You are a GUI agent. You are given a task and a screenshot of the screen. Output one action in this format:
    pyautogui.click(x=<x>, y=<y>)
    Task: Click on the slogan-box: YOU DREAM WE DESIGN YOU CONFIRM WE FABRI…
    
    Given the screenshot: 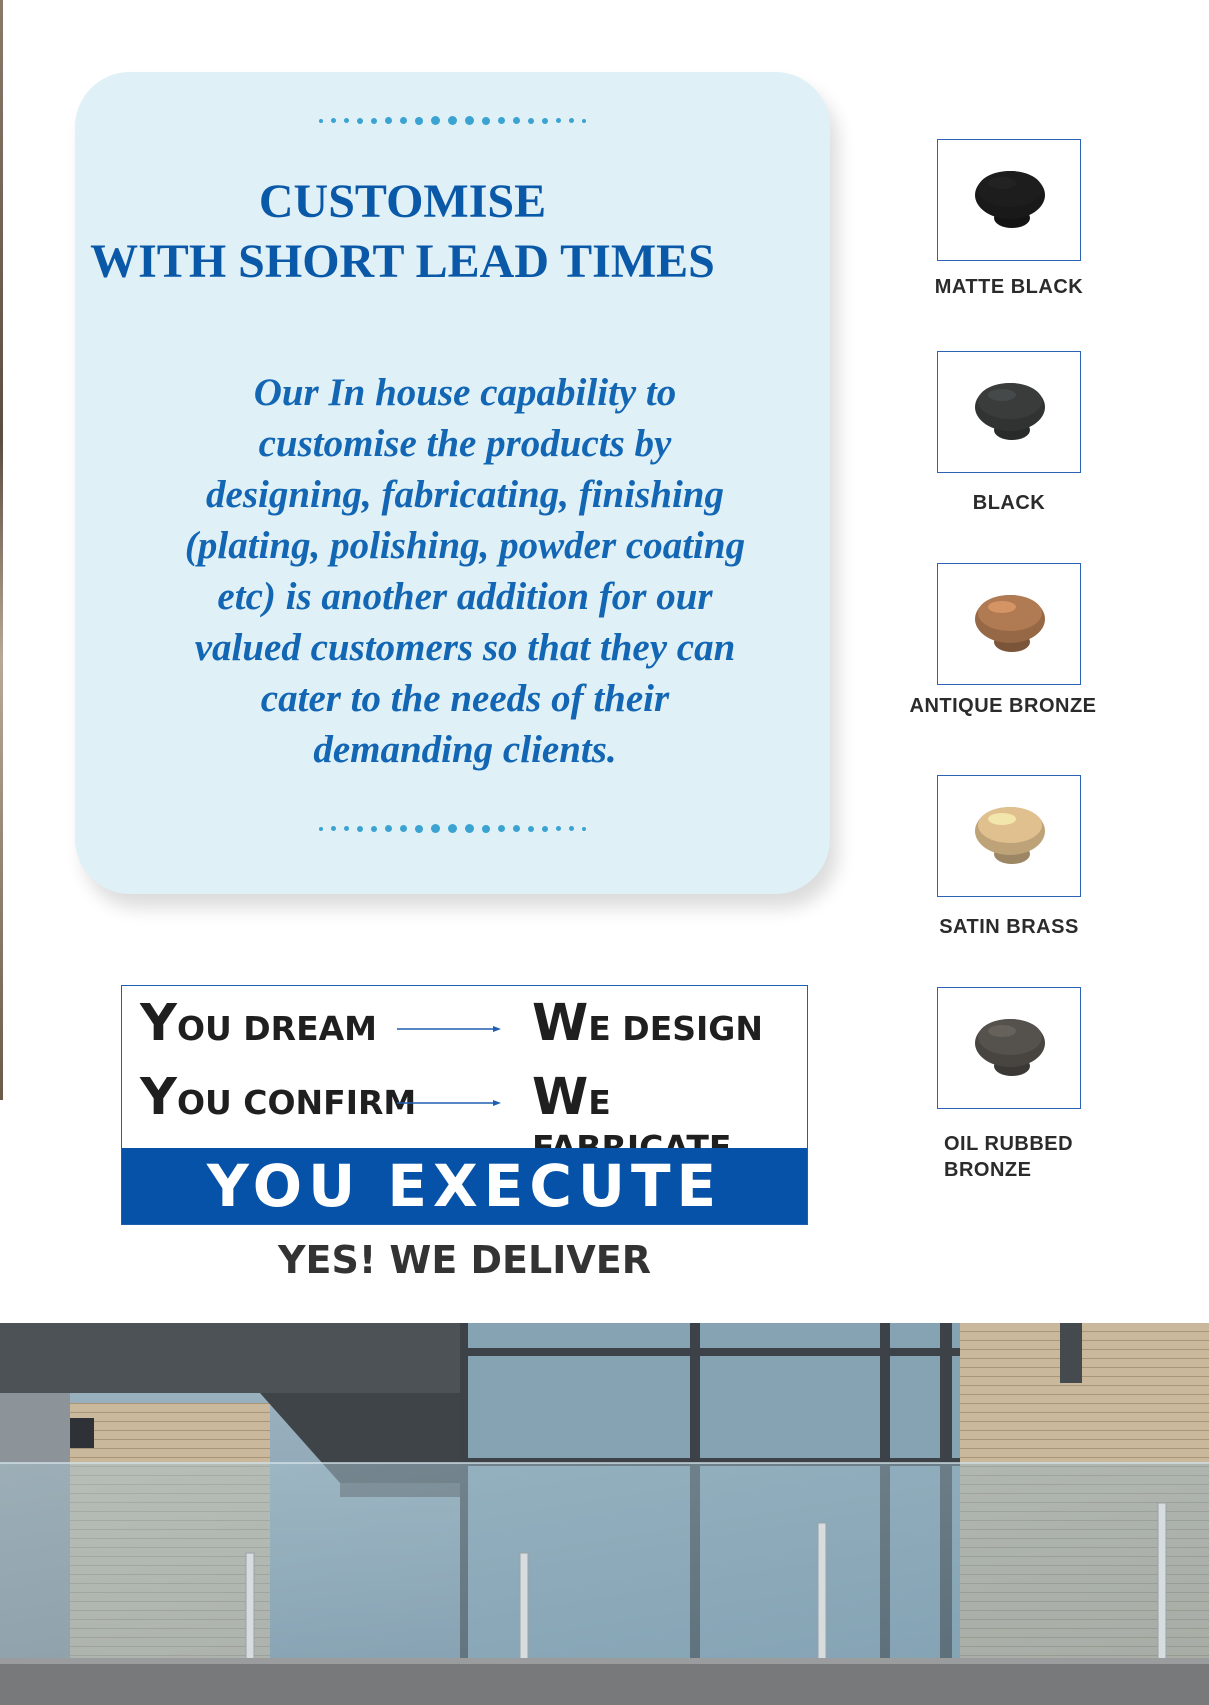 What is the action you would take?
    pyautogui.click(x=464, y=1105)
    